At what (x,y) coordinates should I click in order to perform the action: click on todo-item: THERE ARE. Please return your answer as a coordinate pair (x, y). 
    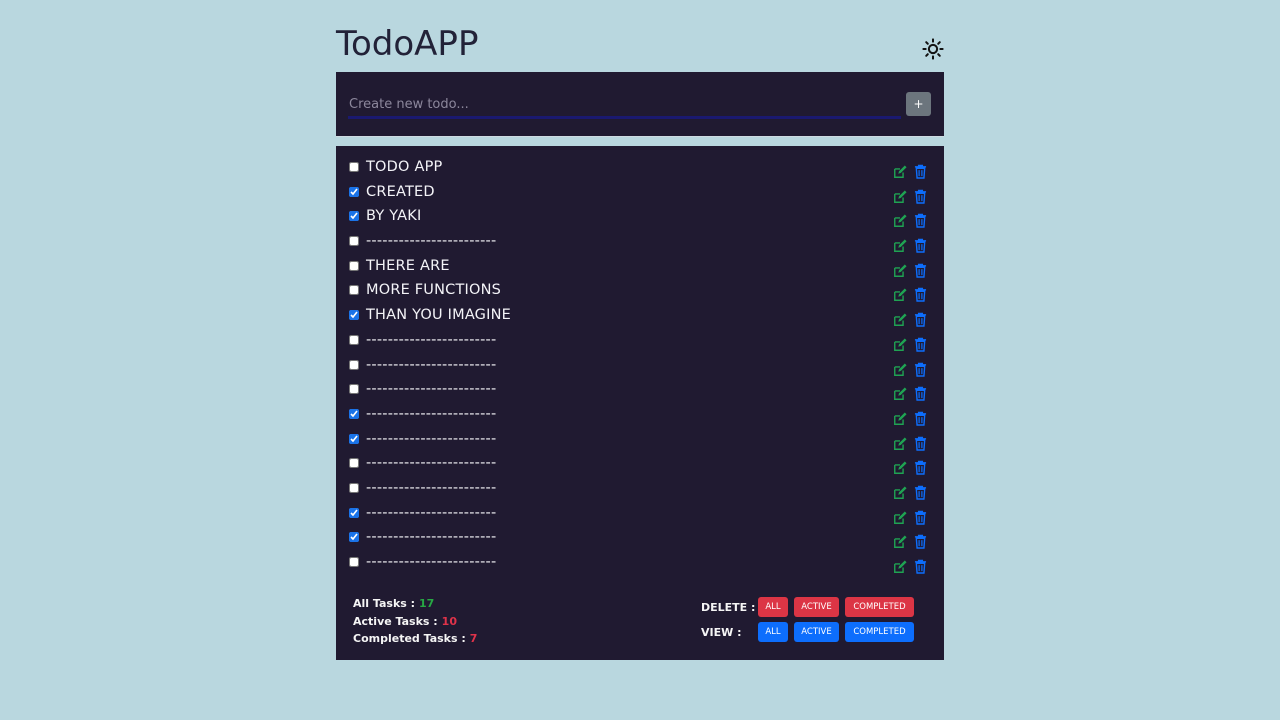
    Looking at the image, I should click on (640, 266).